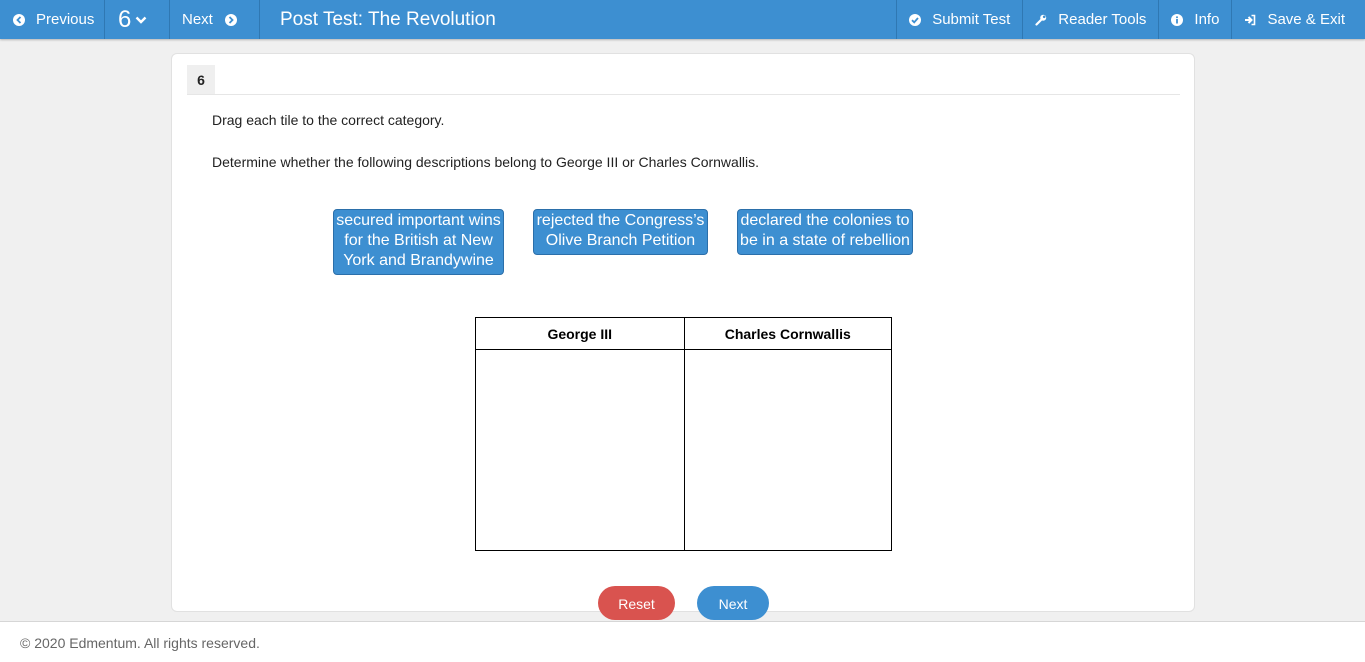  Describe the element at coordinates (787, 334) in the screenshot. I see `category-header: Charles Cornwallis` at that location.